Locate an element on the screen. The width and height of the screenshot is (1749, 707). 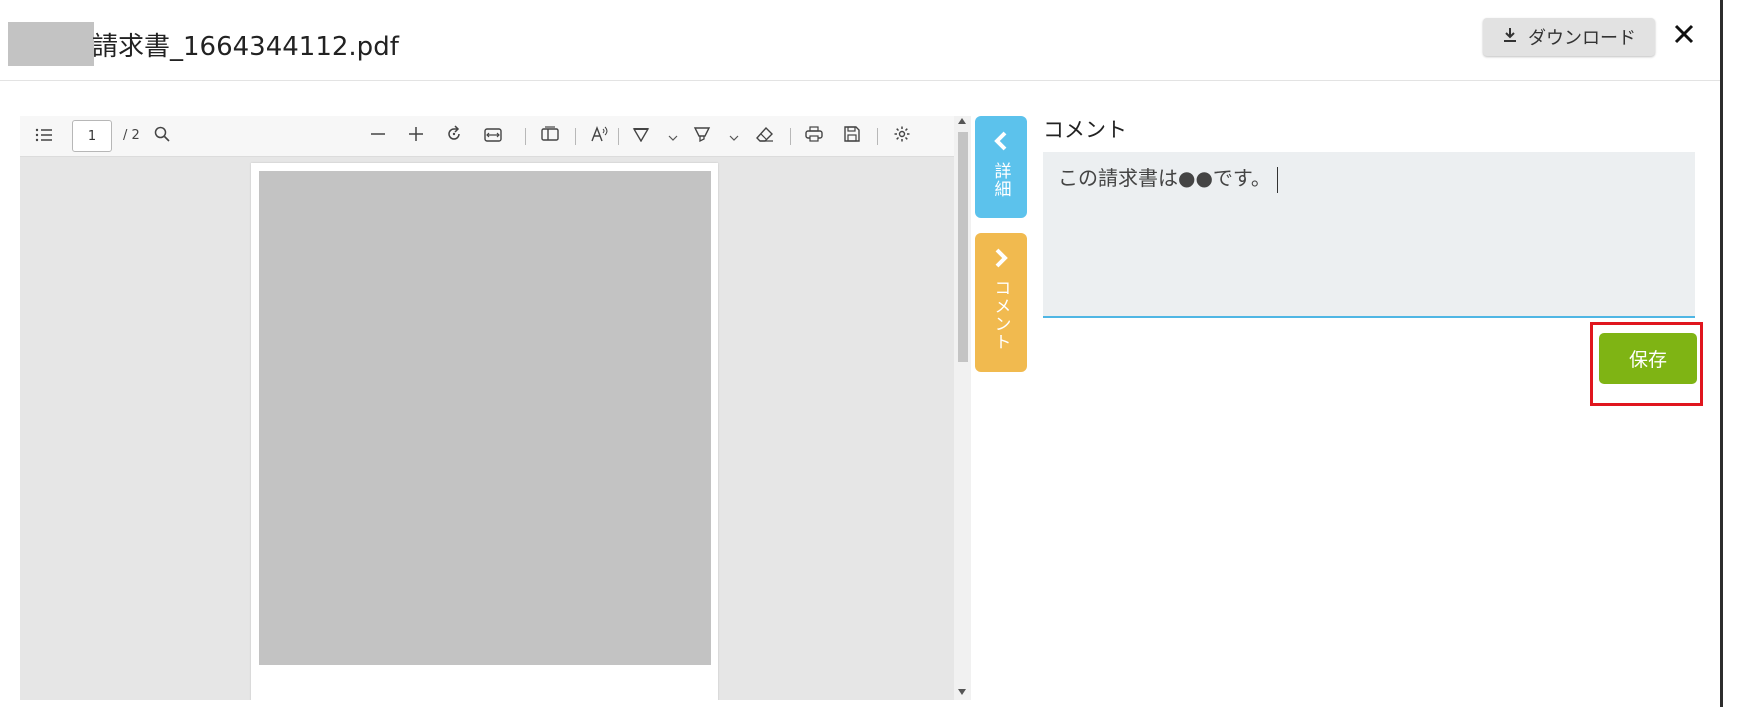
draw-button is located at coordinates (641, 136).